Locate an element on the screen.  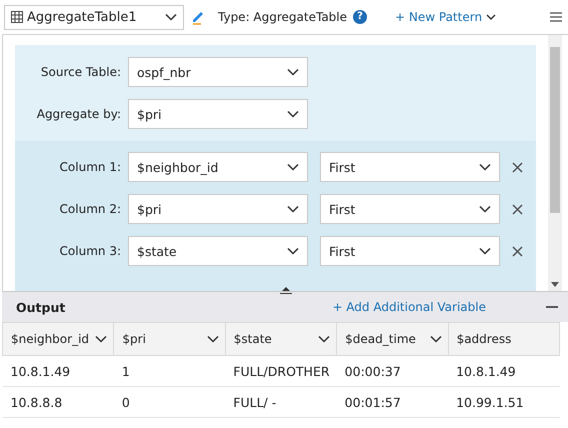
field-label: Aggregate by: is located at coordinates (79, 114).